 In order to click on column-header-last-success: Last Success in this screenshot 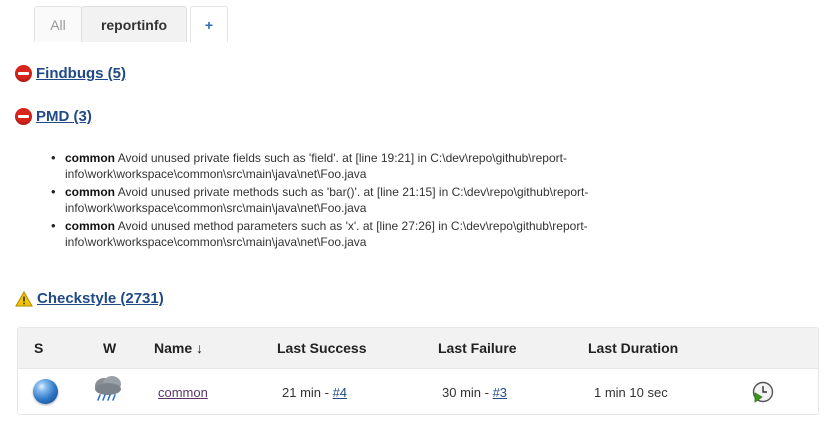, I will do `click(322, 348)`.